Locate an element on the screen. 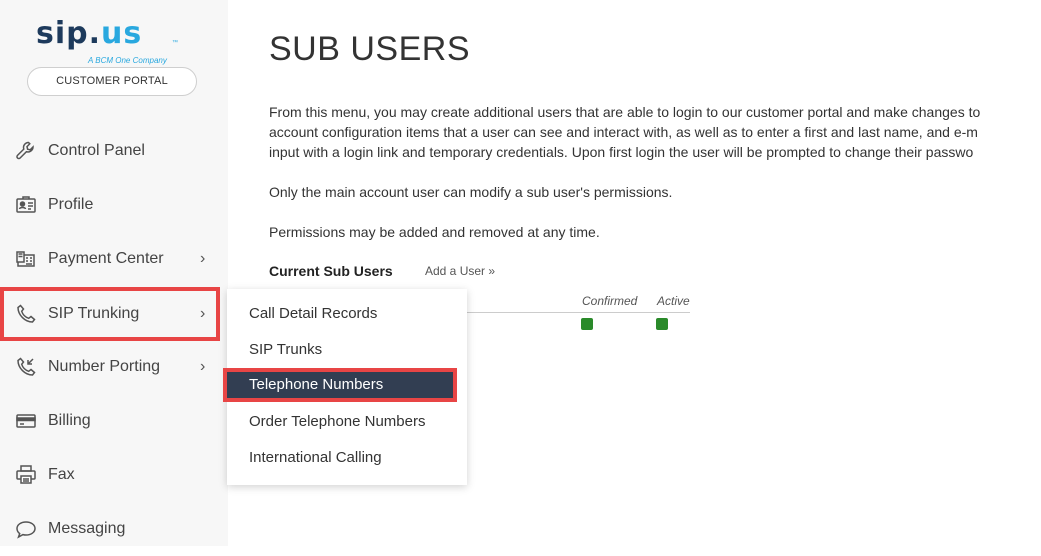 The image size is (1041, 556). sidebar-item-label: Number Porting is located at coordinates (104, 366).